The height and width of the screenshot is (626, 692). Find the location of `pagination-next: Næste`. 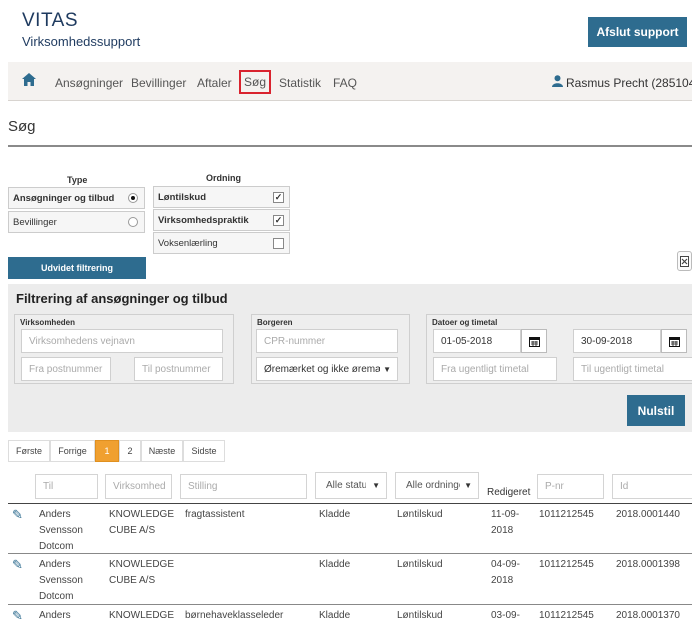

pagination-next: Næste is located at coordinates (162, 451).